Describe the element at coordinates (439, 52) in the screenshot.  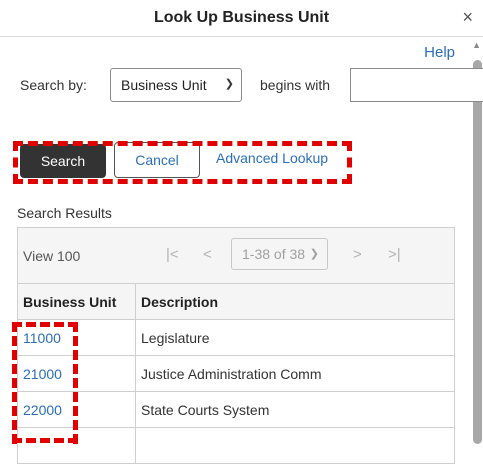
I see `help-link: Help` at that location.